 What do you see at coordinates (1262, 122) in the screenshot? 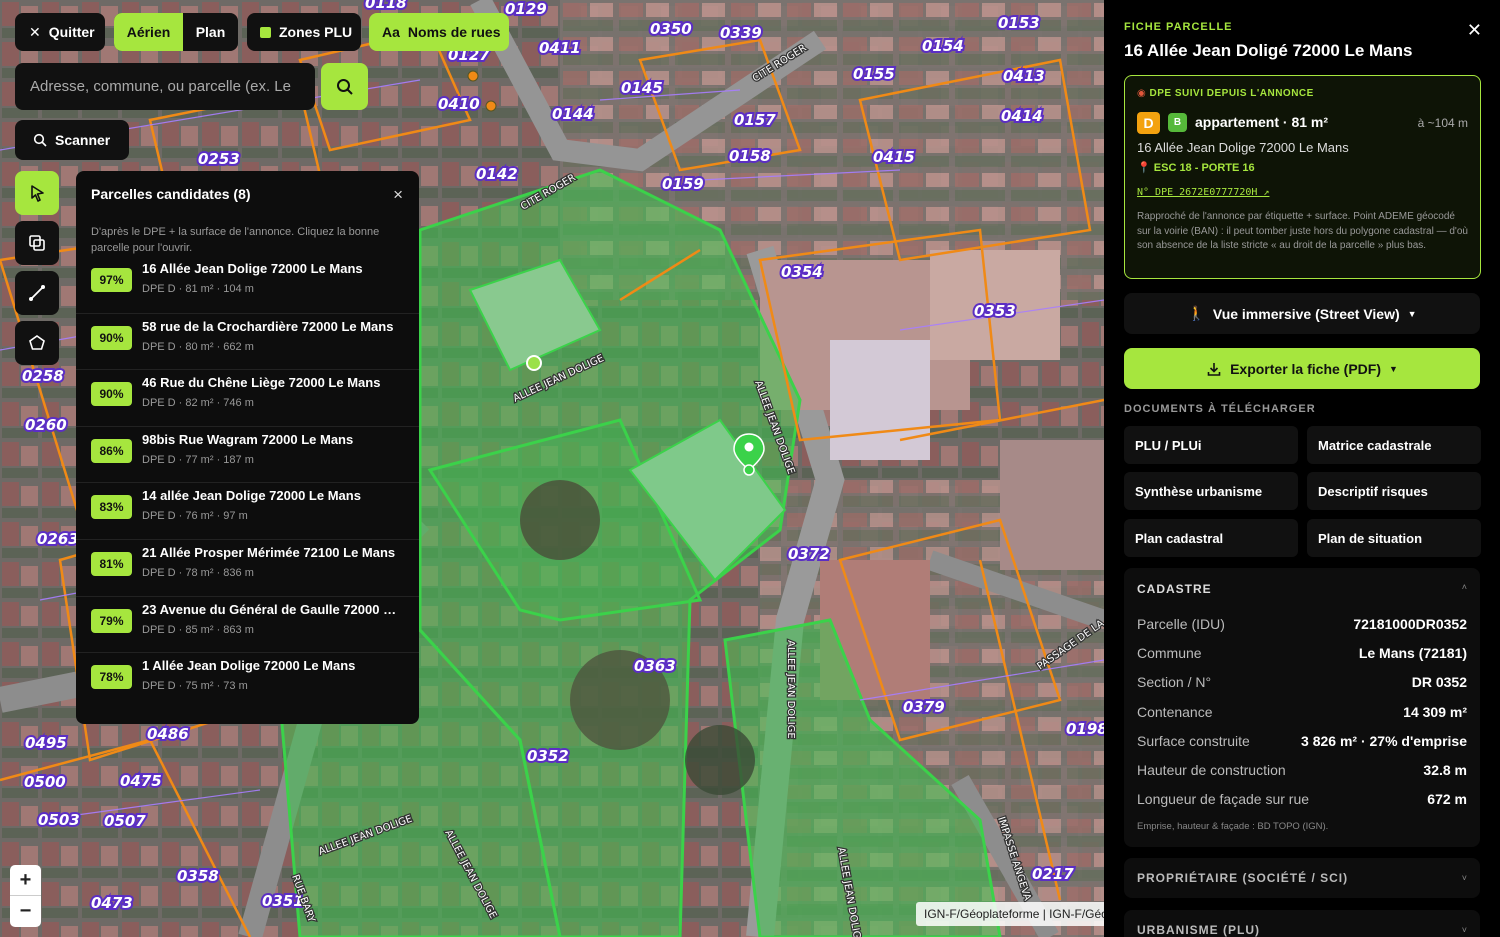
I see `dpe-type: appartement · 81 m²` at bounding box center [1262, 122].